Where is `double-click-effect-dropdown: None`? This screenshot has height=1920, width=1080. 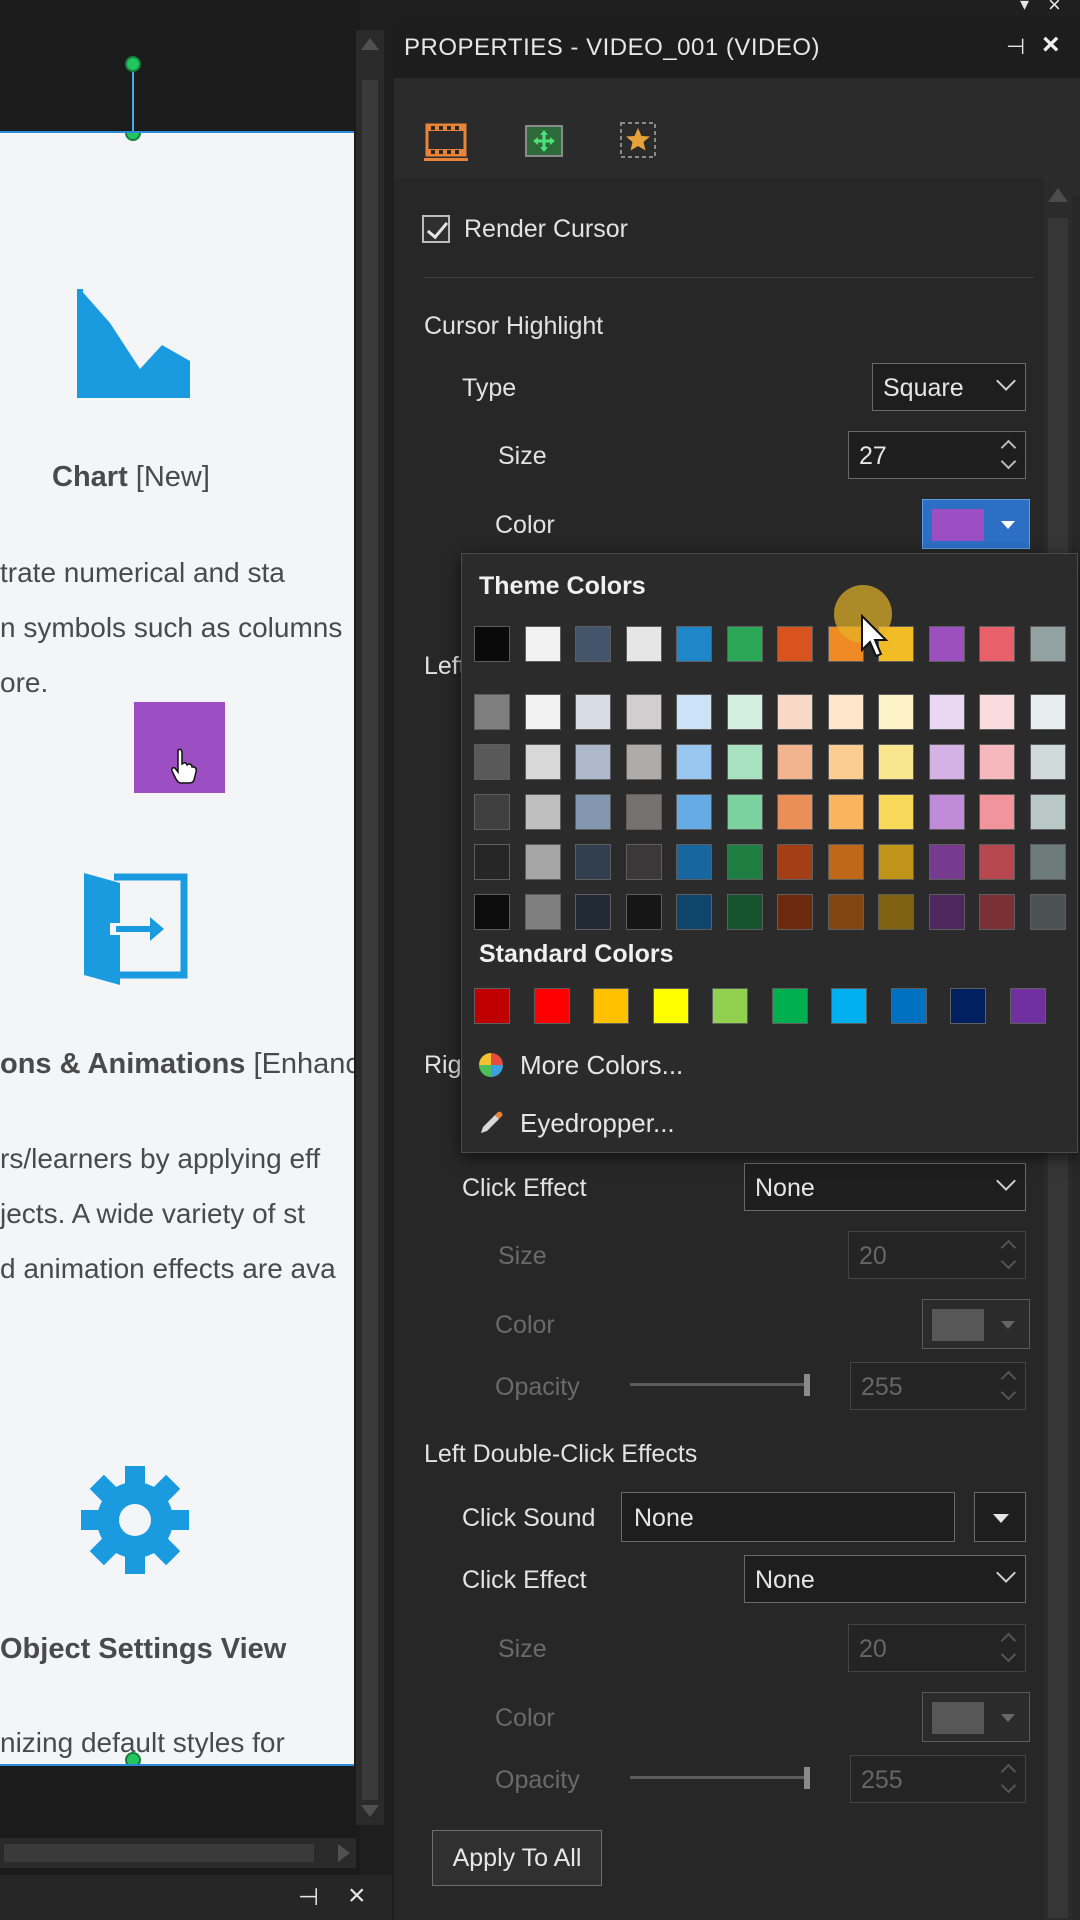 double-click-effect-dropdown: None is located at coordinates (885, 1579).